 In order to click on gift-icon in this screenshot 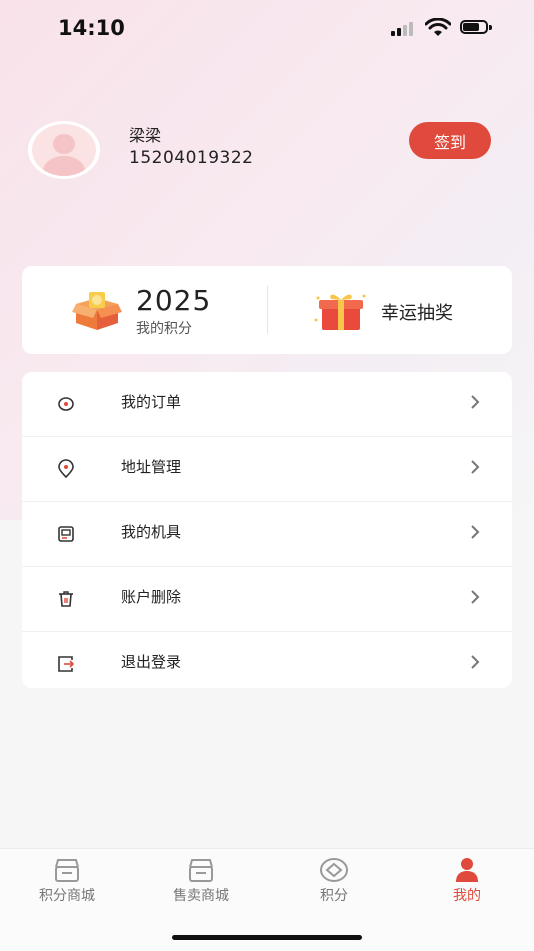, I will do `click(340, 312)`.